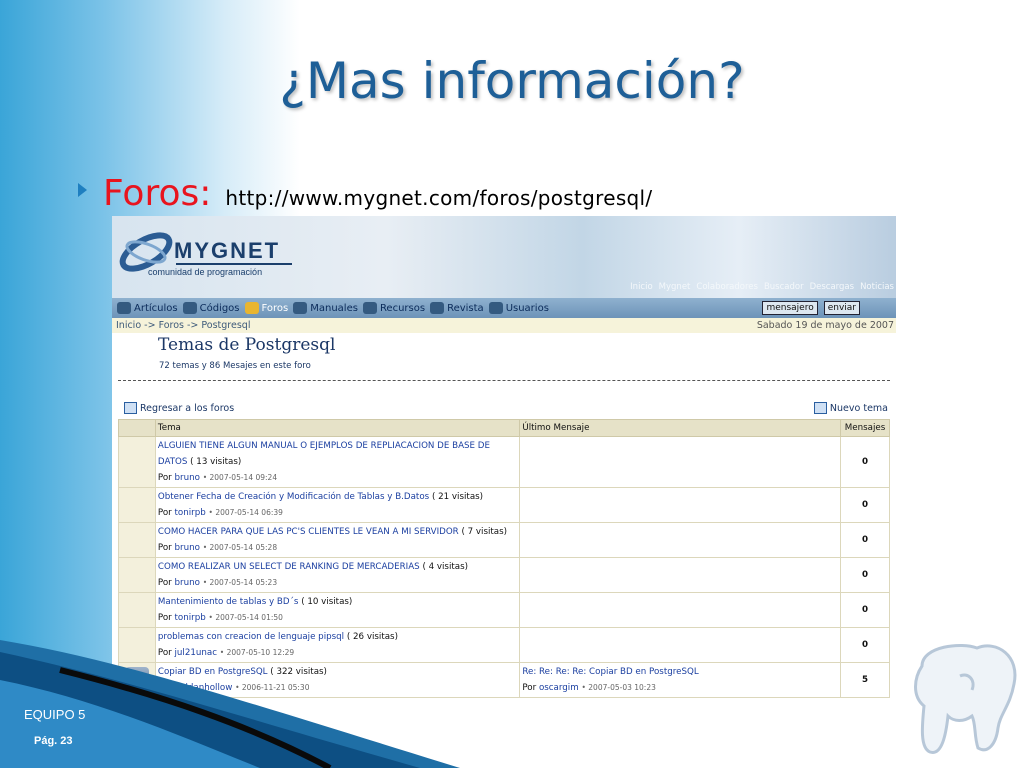 The width and height of the screenshot is (1024, 768). I want to click on topic-visits: ( 10 visitas), so click(327, 602).